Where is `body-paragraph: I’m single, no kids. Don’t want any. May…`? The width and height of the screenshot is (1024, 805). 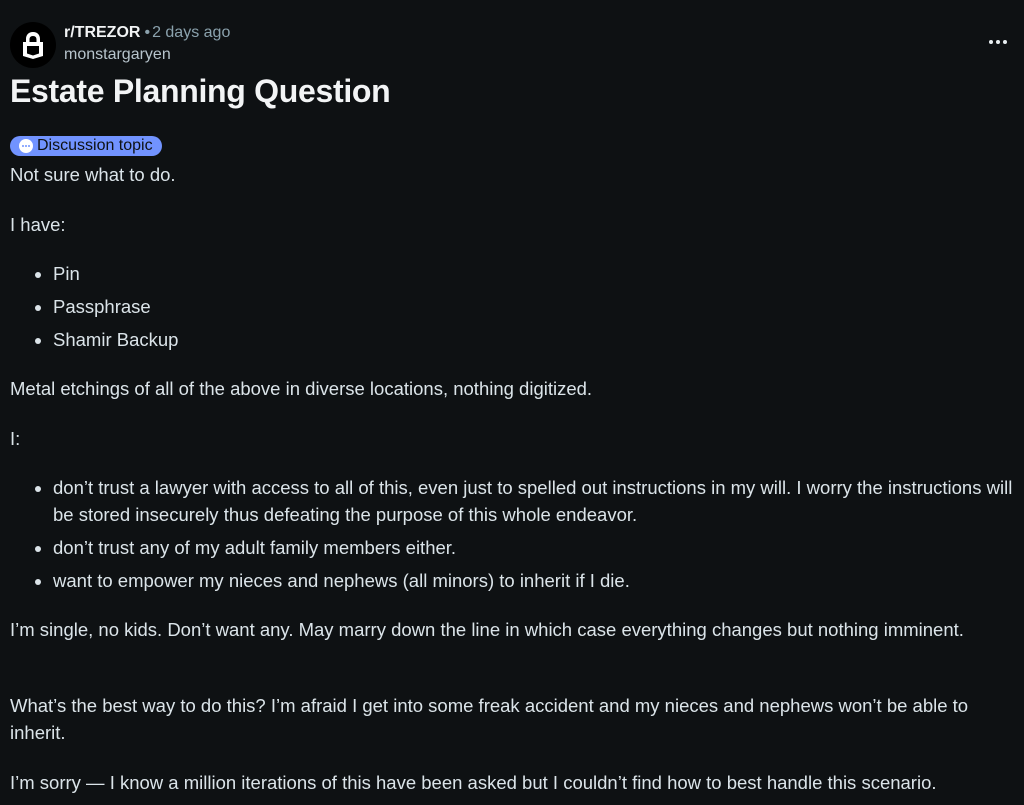
body-paragraph: I’m single, no kids. Don’t want any. May… is located at coordinates (487, 629).